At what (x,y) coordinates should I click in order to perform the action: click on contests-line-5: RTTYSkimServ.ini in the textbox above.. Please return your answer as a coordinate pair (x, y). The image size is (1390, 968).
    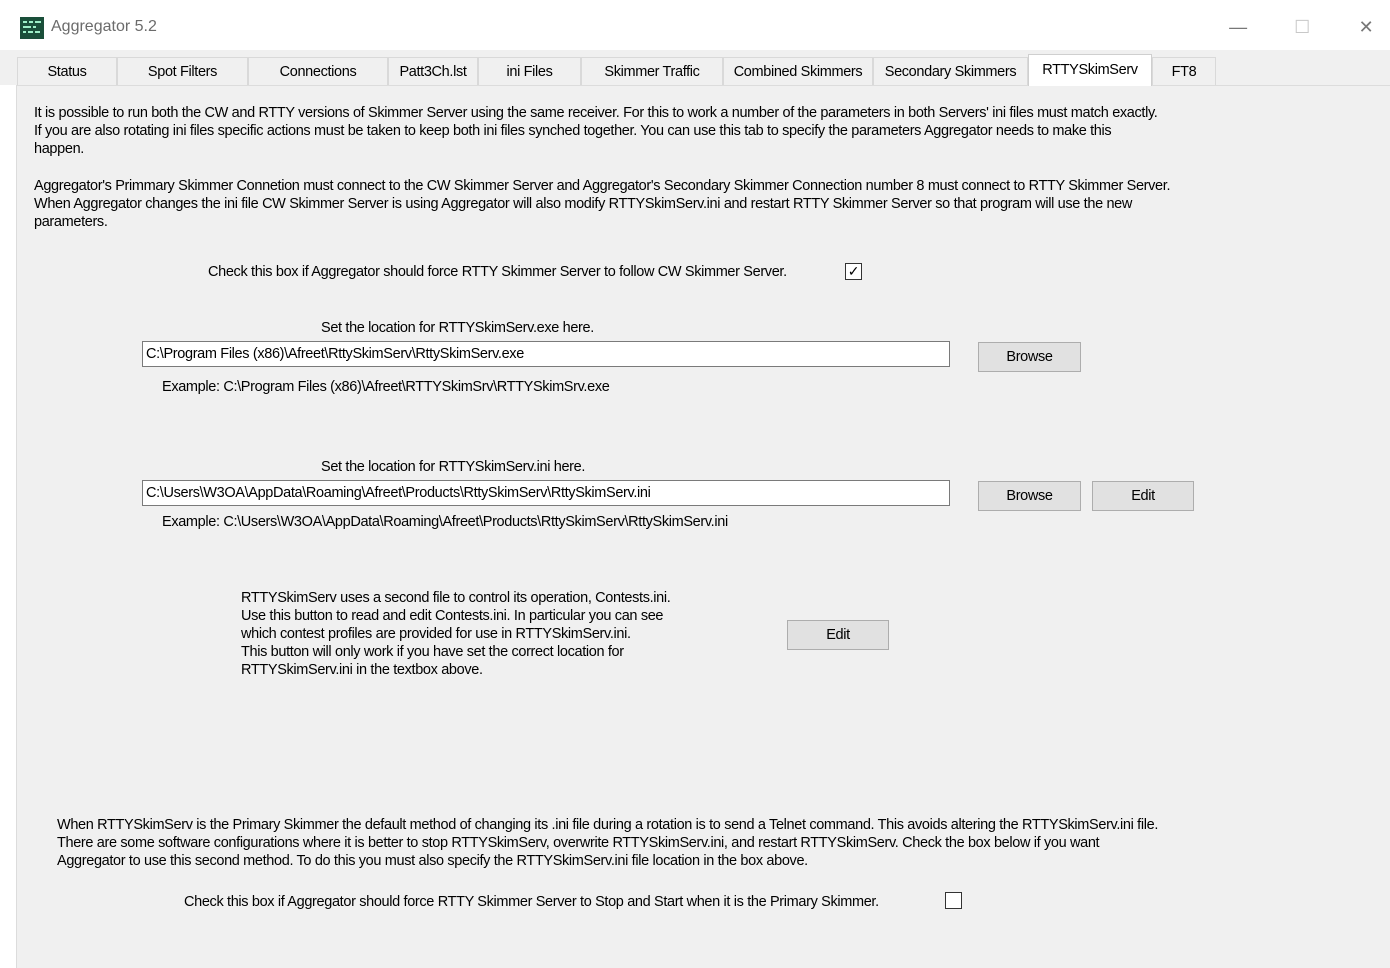
    Looking at the image, I should click on (362, 670).